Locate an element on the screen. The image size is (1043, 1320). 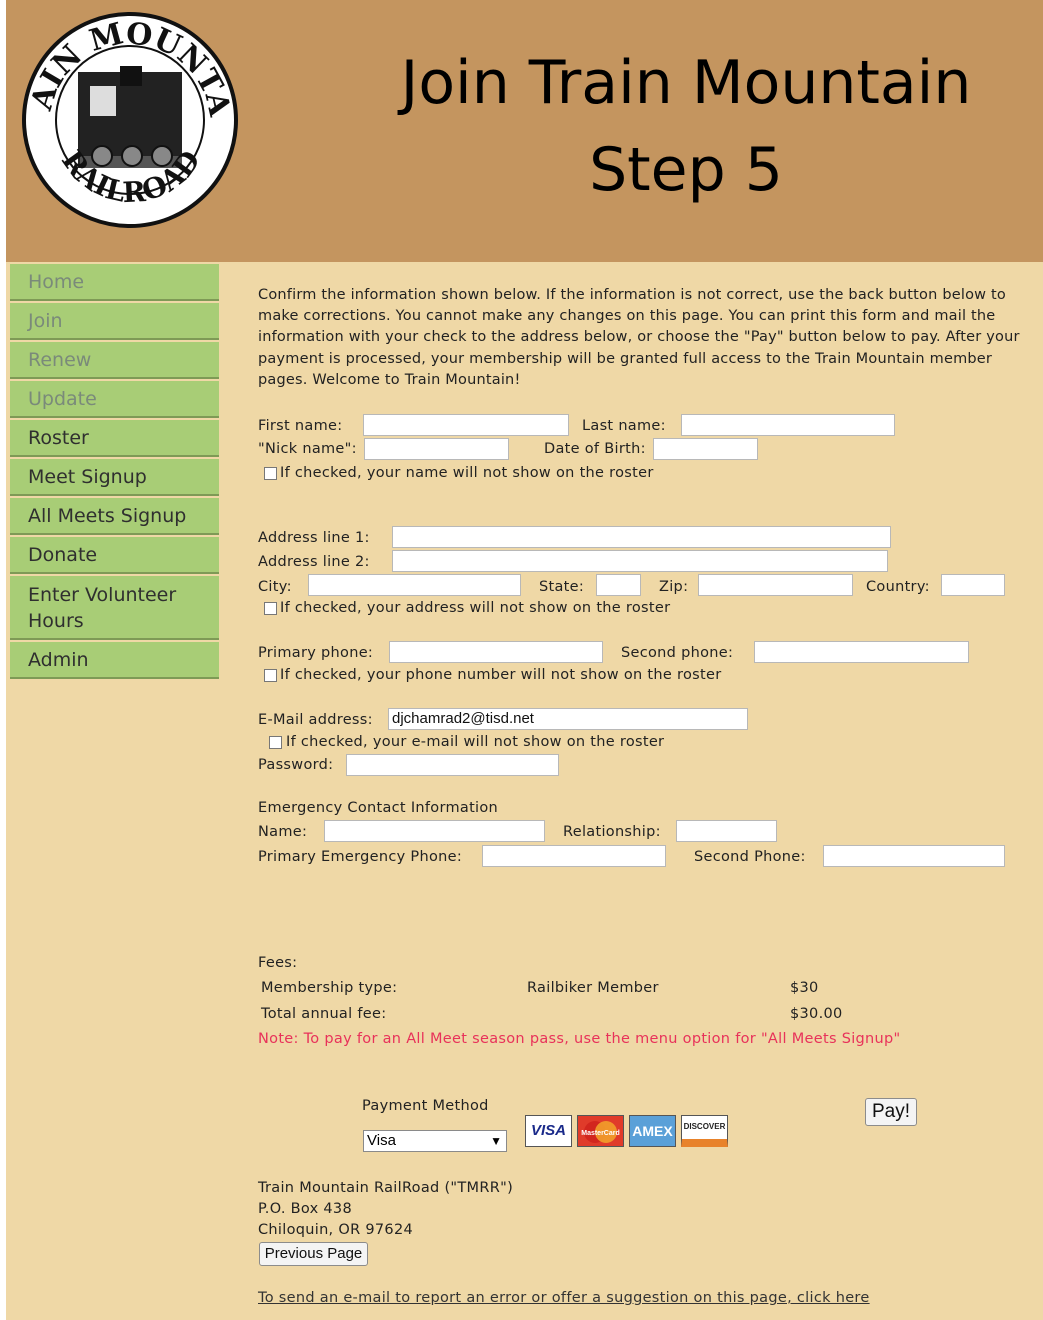
primary-phone-field is located at coordinates (496, 652).